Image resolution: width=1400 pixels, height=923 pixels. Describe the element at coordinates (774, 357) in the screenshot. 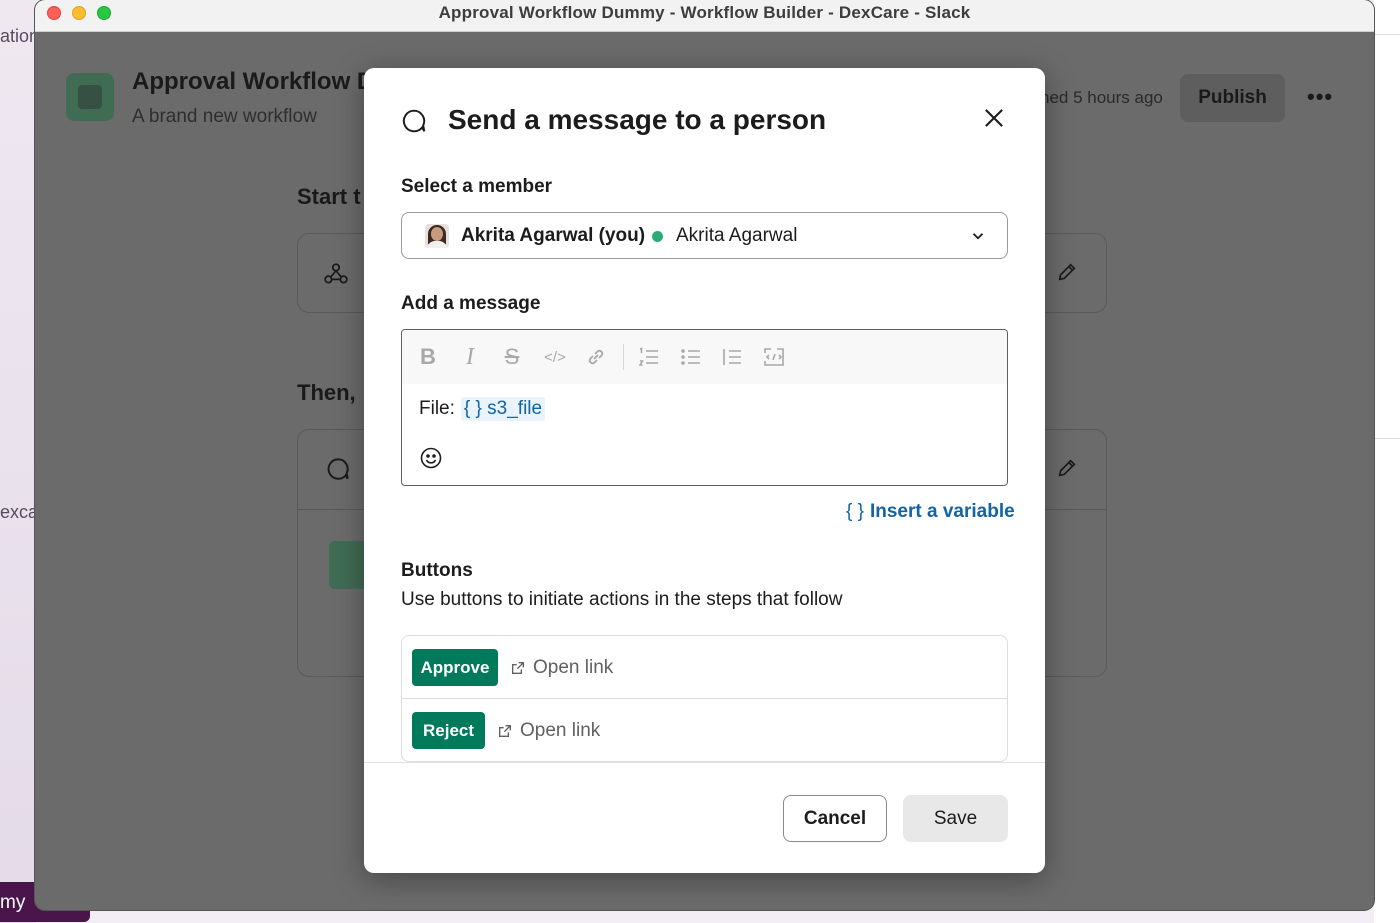

I see `code-block-icon` at that location.